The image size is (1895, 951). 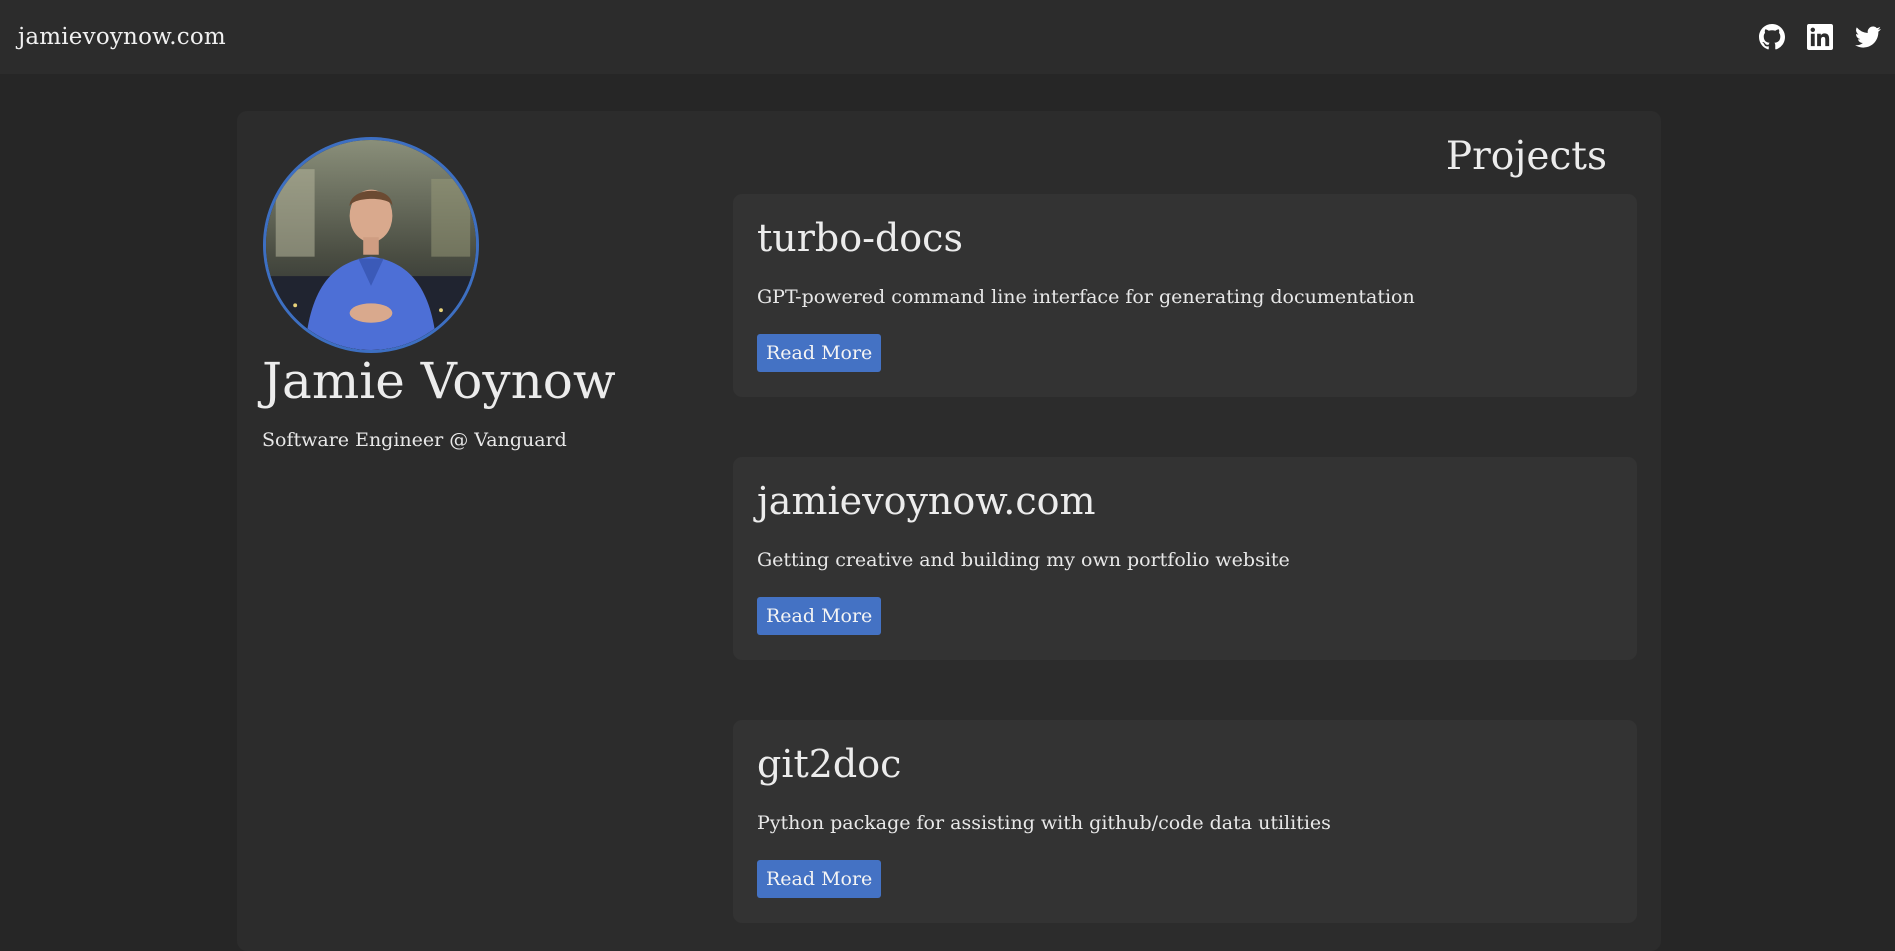 I want to click on twitter-link, so click(x=1868, y=37).